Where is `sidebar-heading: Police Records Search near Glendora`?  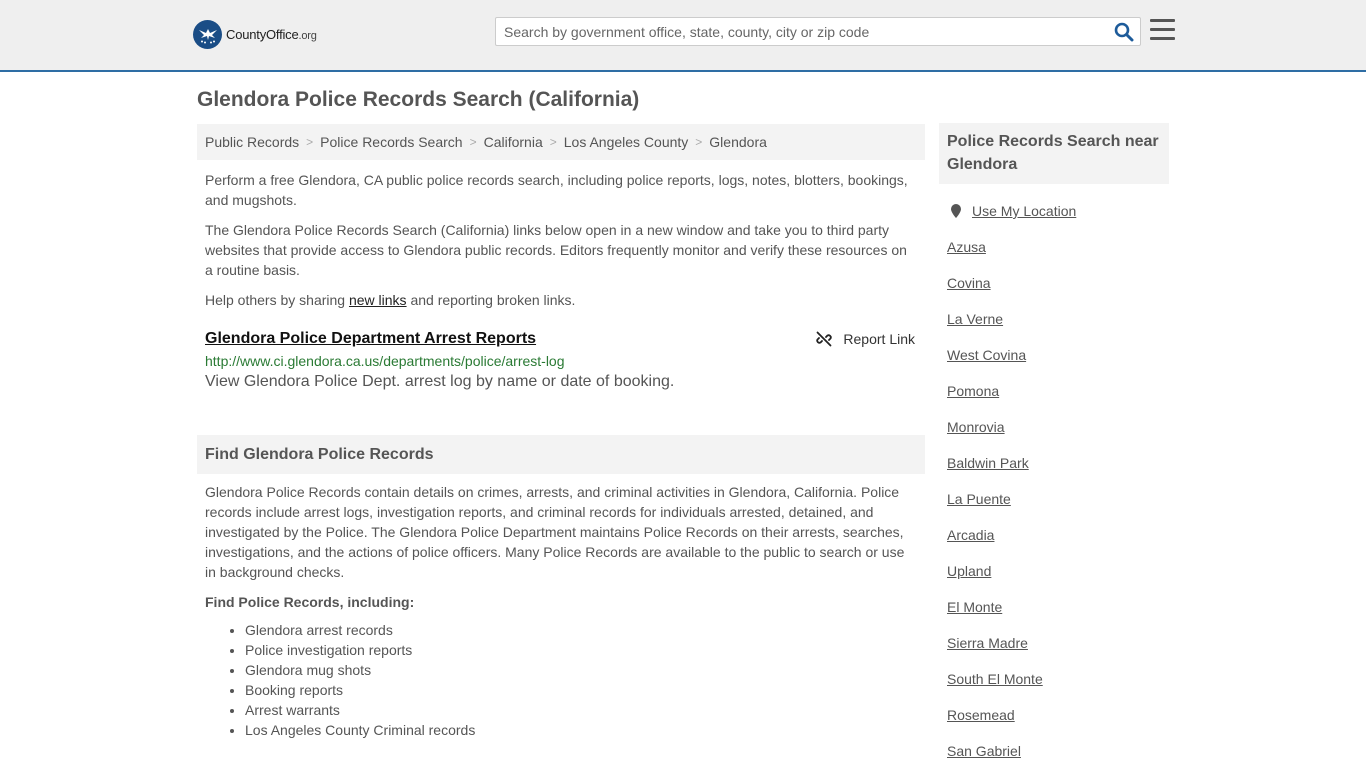 sidebar-heading: Police Records Search near Glendora is located at coordinates (1054, 153).